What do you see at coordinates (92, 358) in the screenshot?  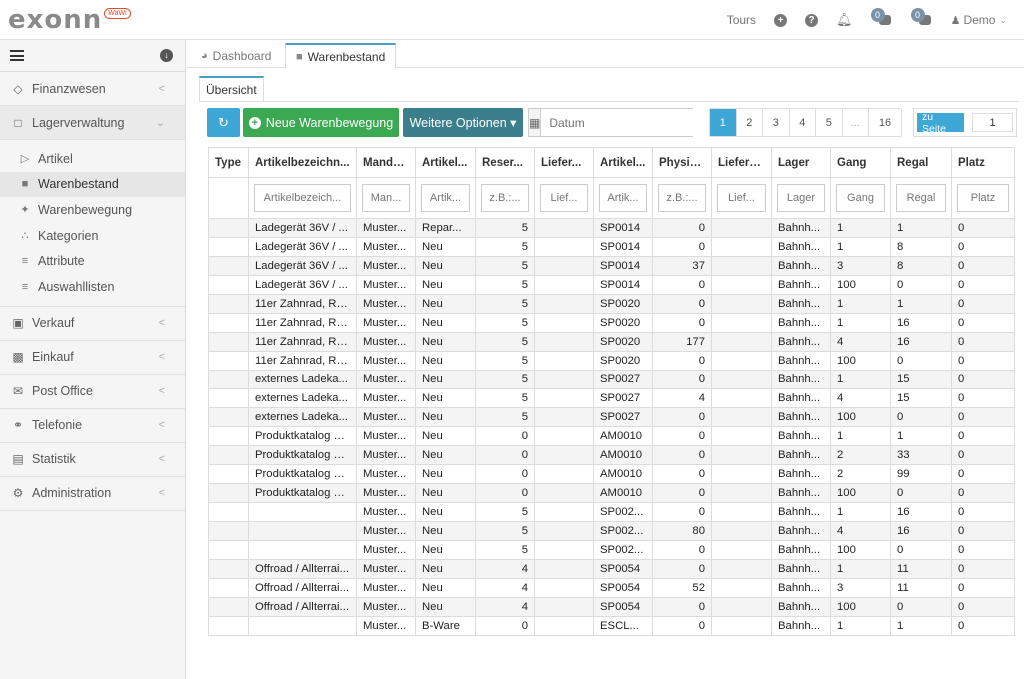 I see `sidebar-item-einkauf: ▩ Einkauf <` at bounding box center [92, 358].